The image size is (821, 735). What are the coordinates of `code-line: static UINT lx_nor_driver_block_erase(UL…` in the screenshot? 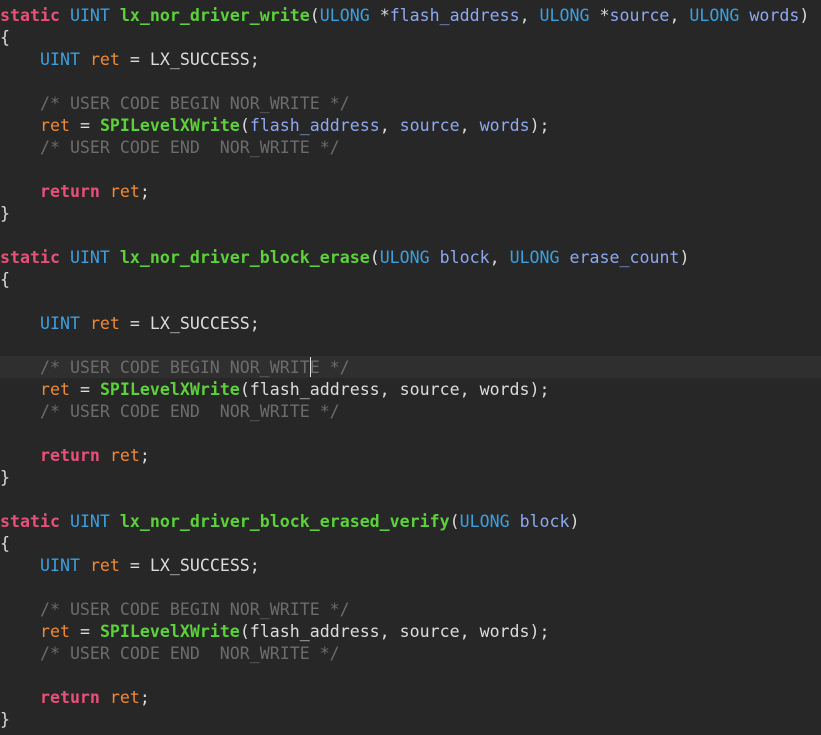 It's located at (404, 258).